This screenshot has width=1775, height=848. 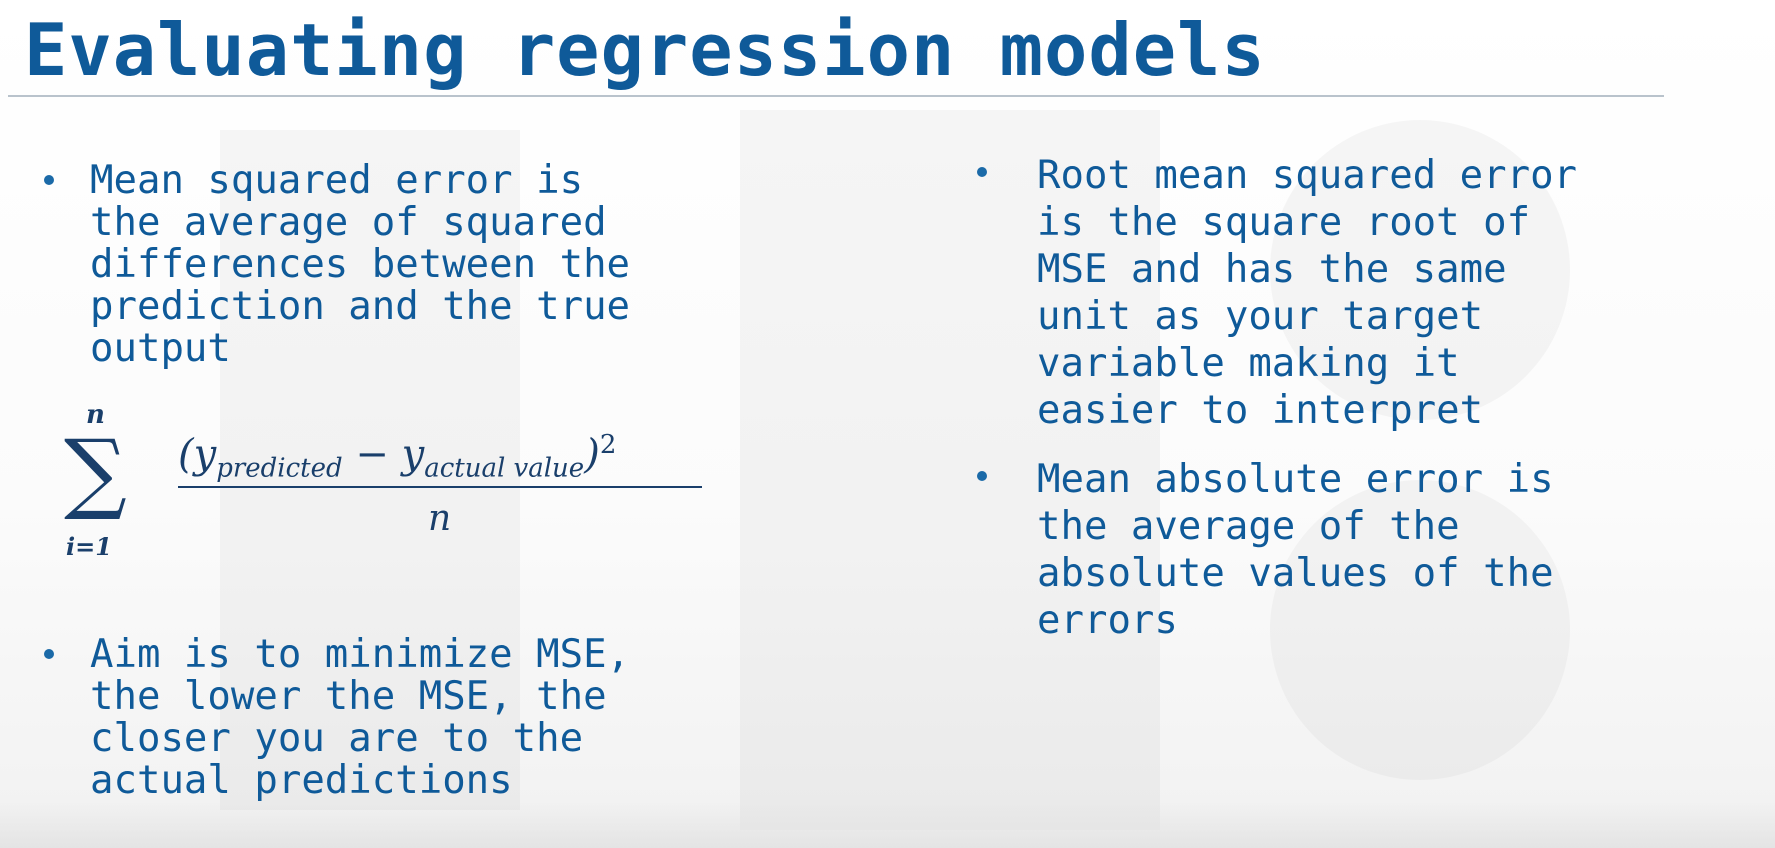 I want to click on bullet-dot-mse, so click(x=49, y=180).